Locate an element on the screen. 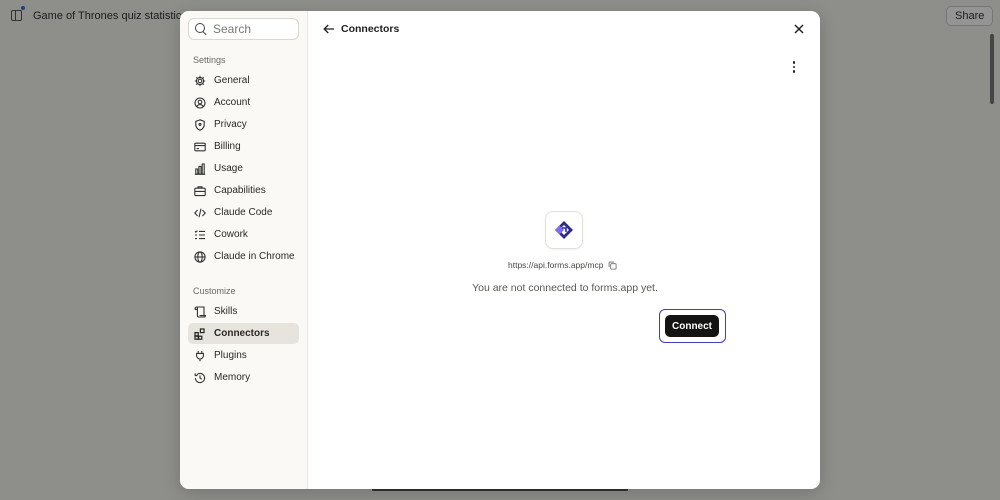 The image size is (1000, 500). sidebar-item-cowork: Cowork is located at coordinates (243, 234).